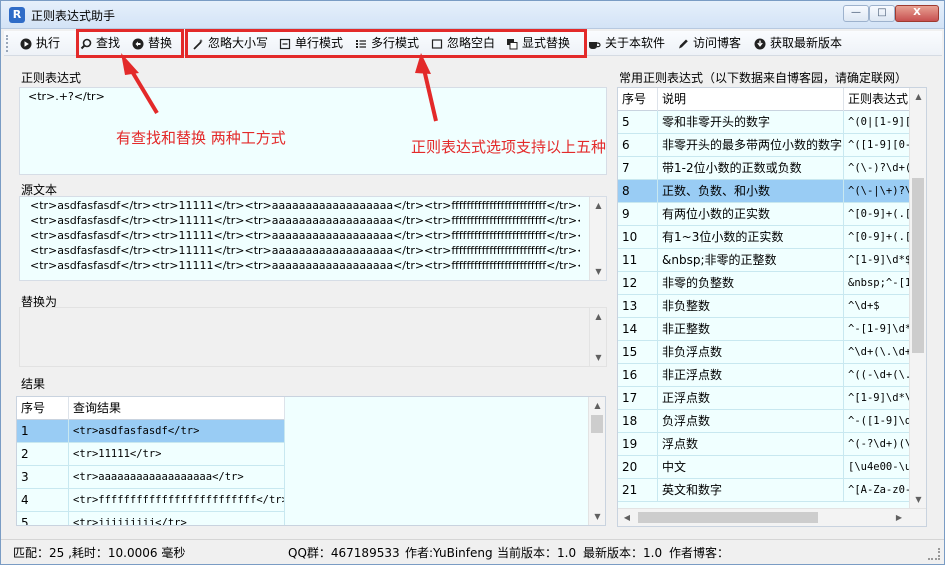  Describe the element at coordinates (623, 553) in the screenshot. I see `status-latest-version: 最新版本：1.0` at that location.